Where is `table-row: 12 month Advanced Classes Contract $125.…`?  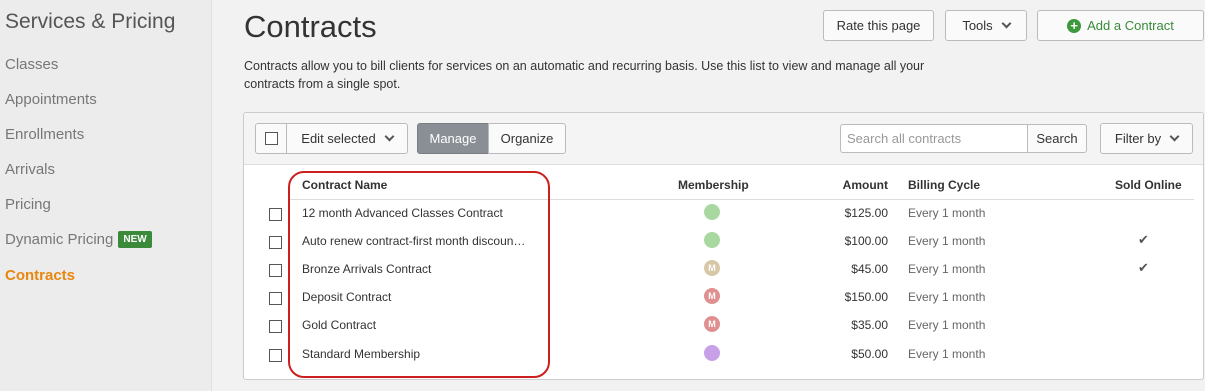 table-row: 12 month Advanced Classes Contract $125.… is located at coordinates (723, 214).